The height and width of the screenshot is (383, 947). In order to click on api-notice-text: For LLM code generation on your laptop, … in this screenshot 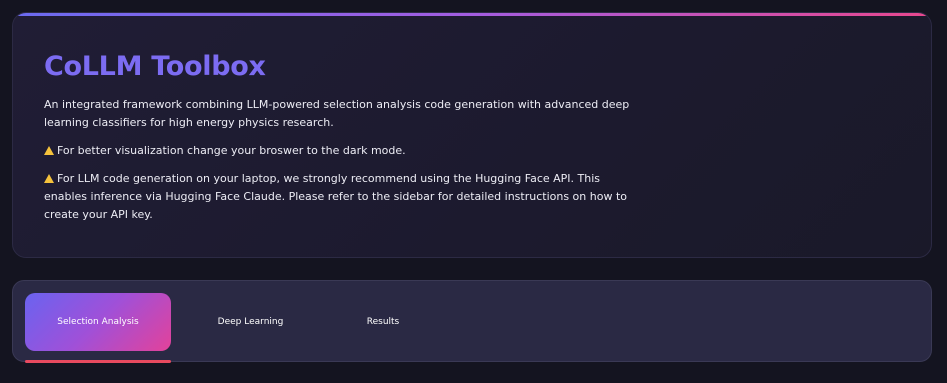, I will do `click(335, 196)`.